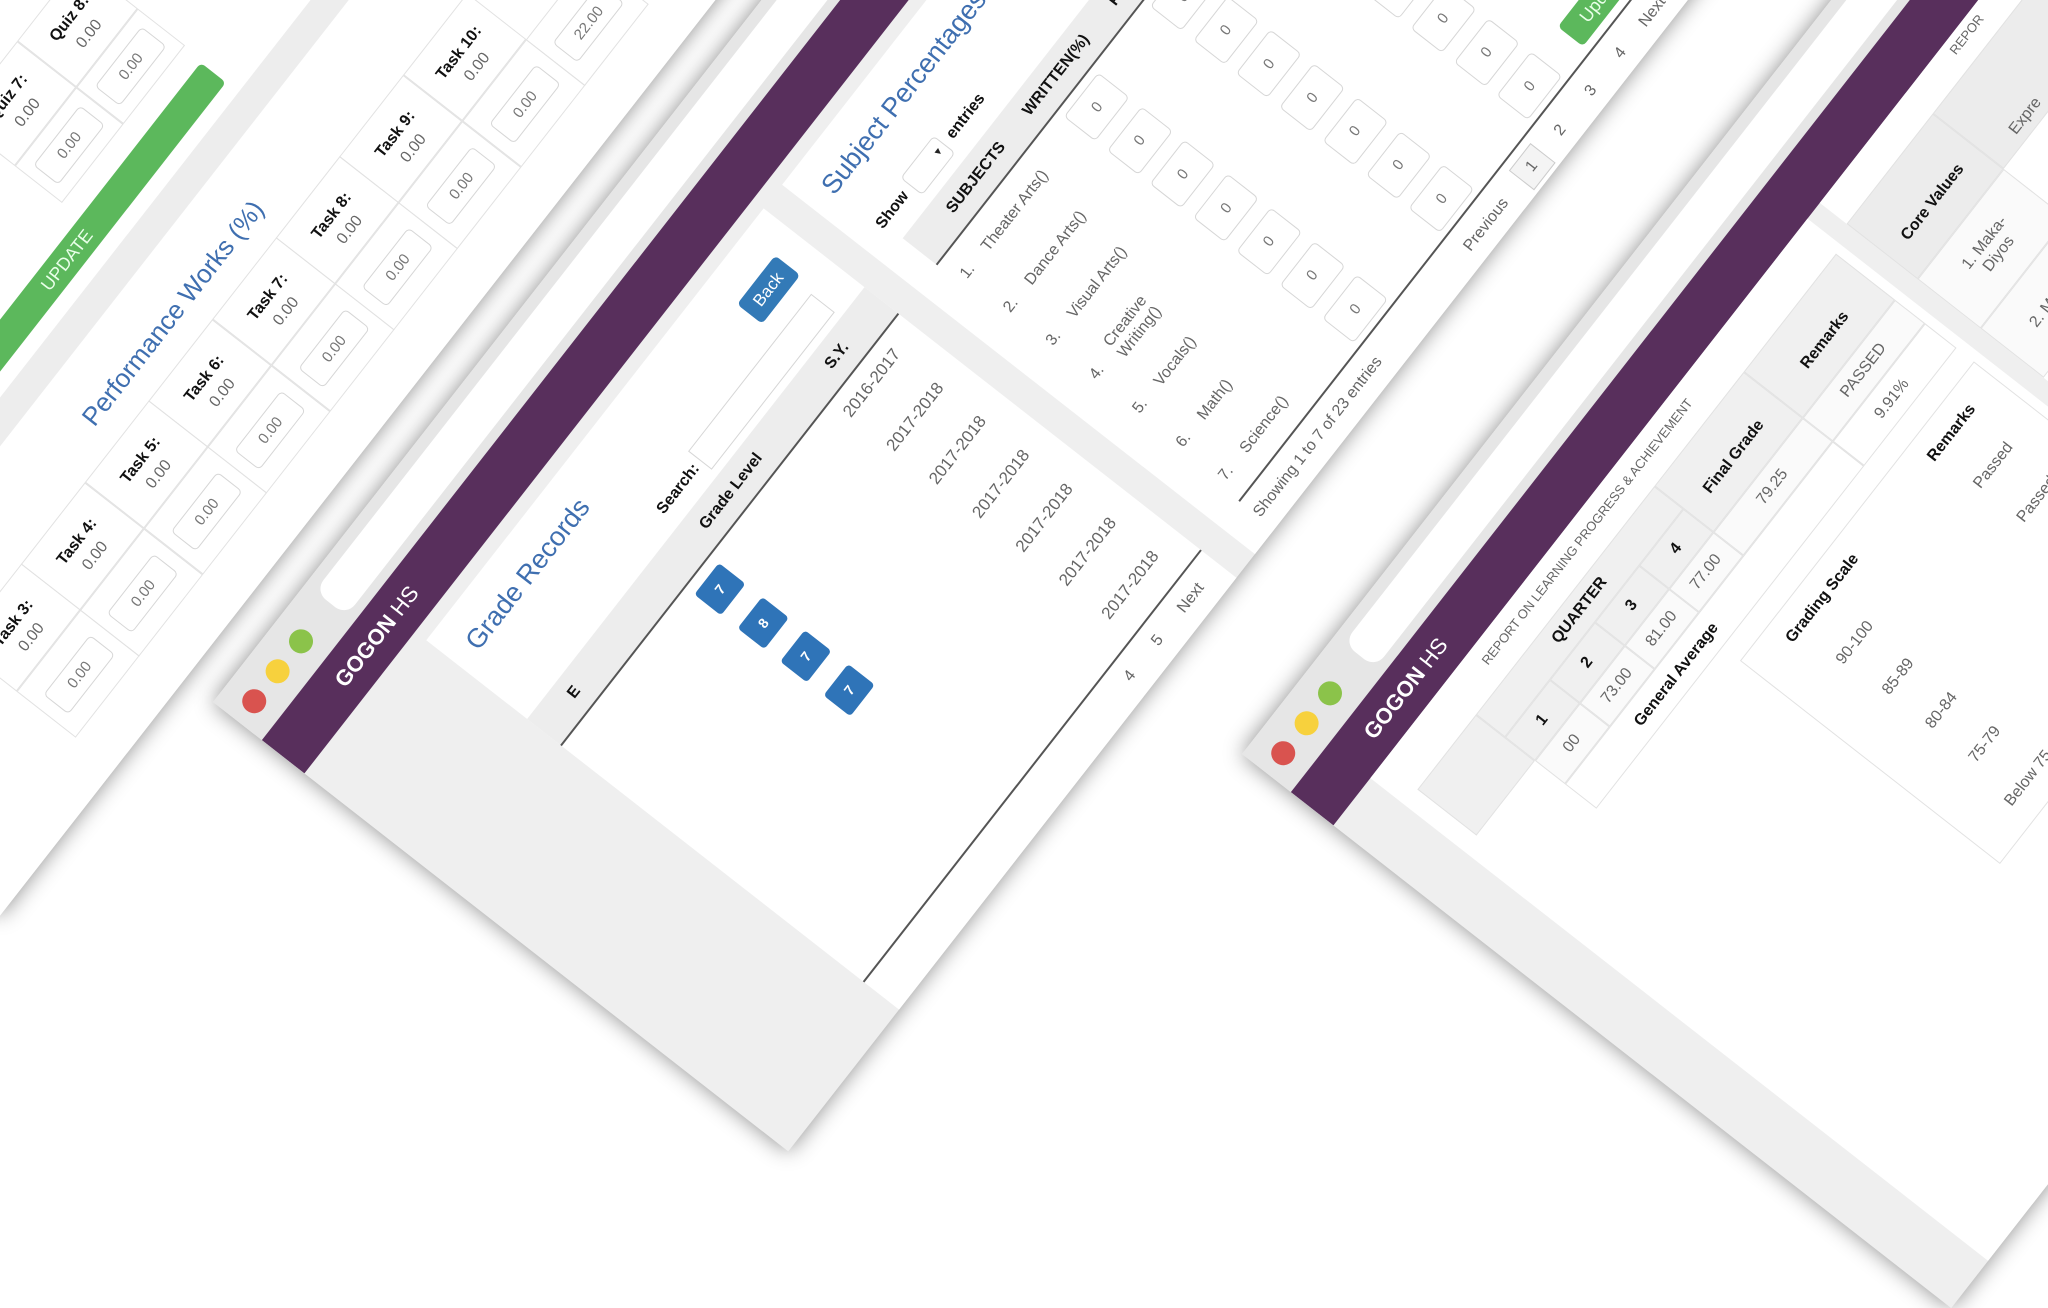 This screenshot has width=2048, height=1308. What do you see at coordinates (938, 152) in the screenshot?
I see `chevron-down-icon: ▼` at bounding box center [938, 152].